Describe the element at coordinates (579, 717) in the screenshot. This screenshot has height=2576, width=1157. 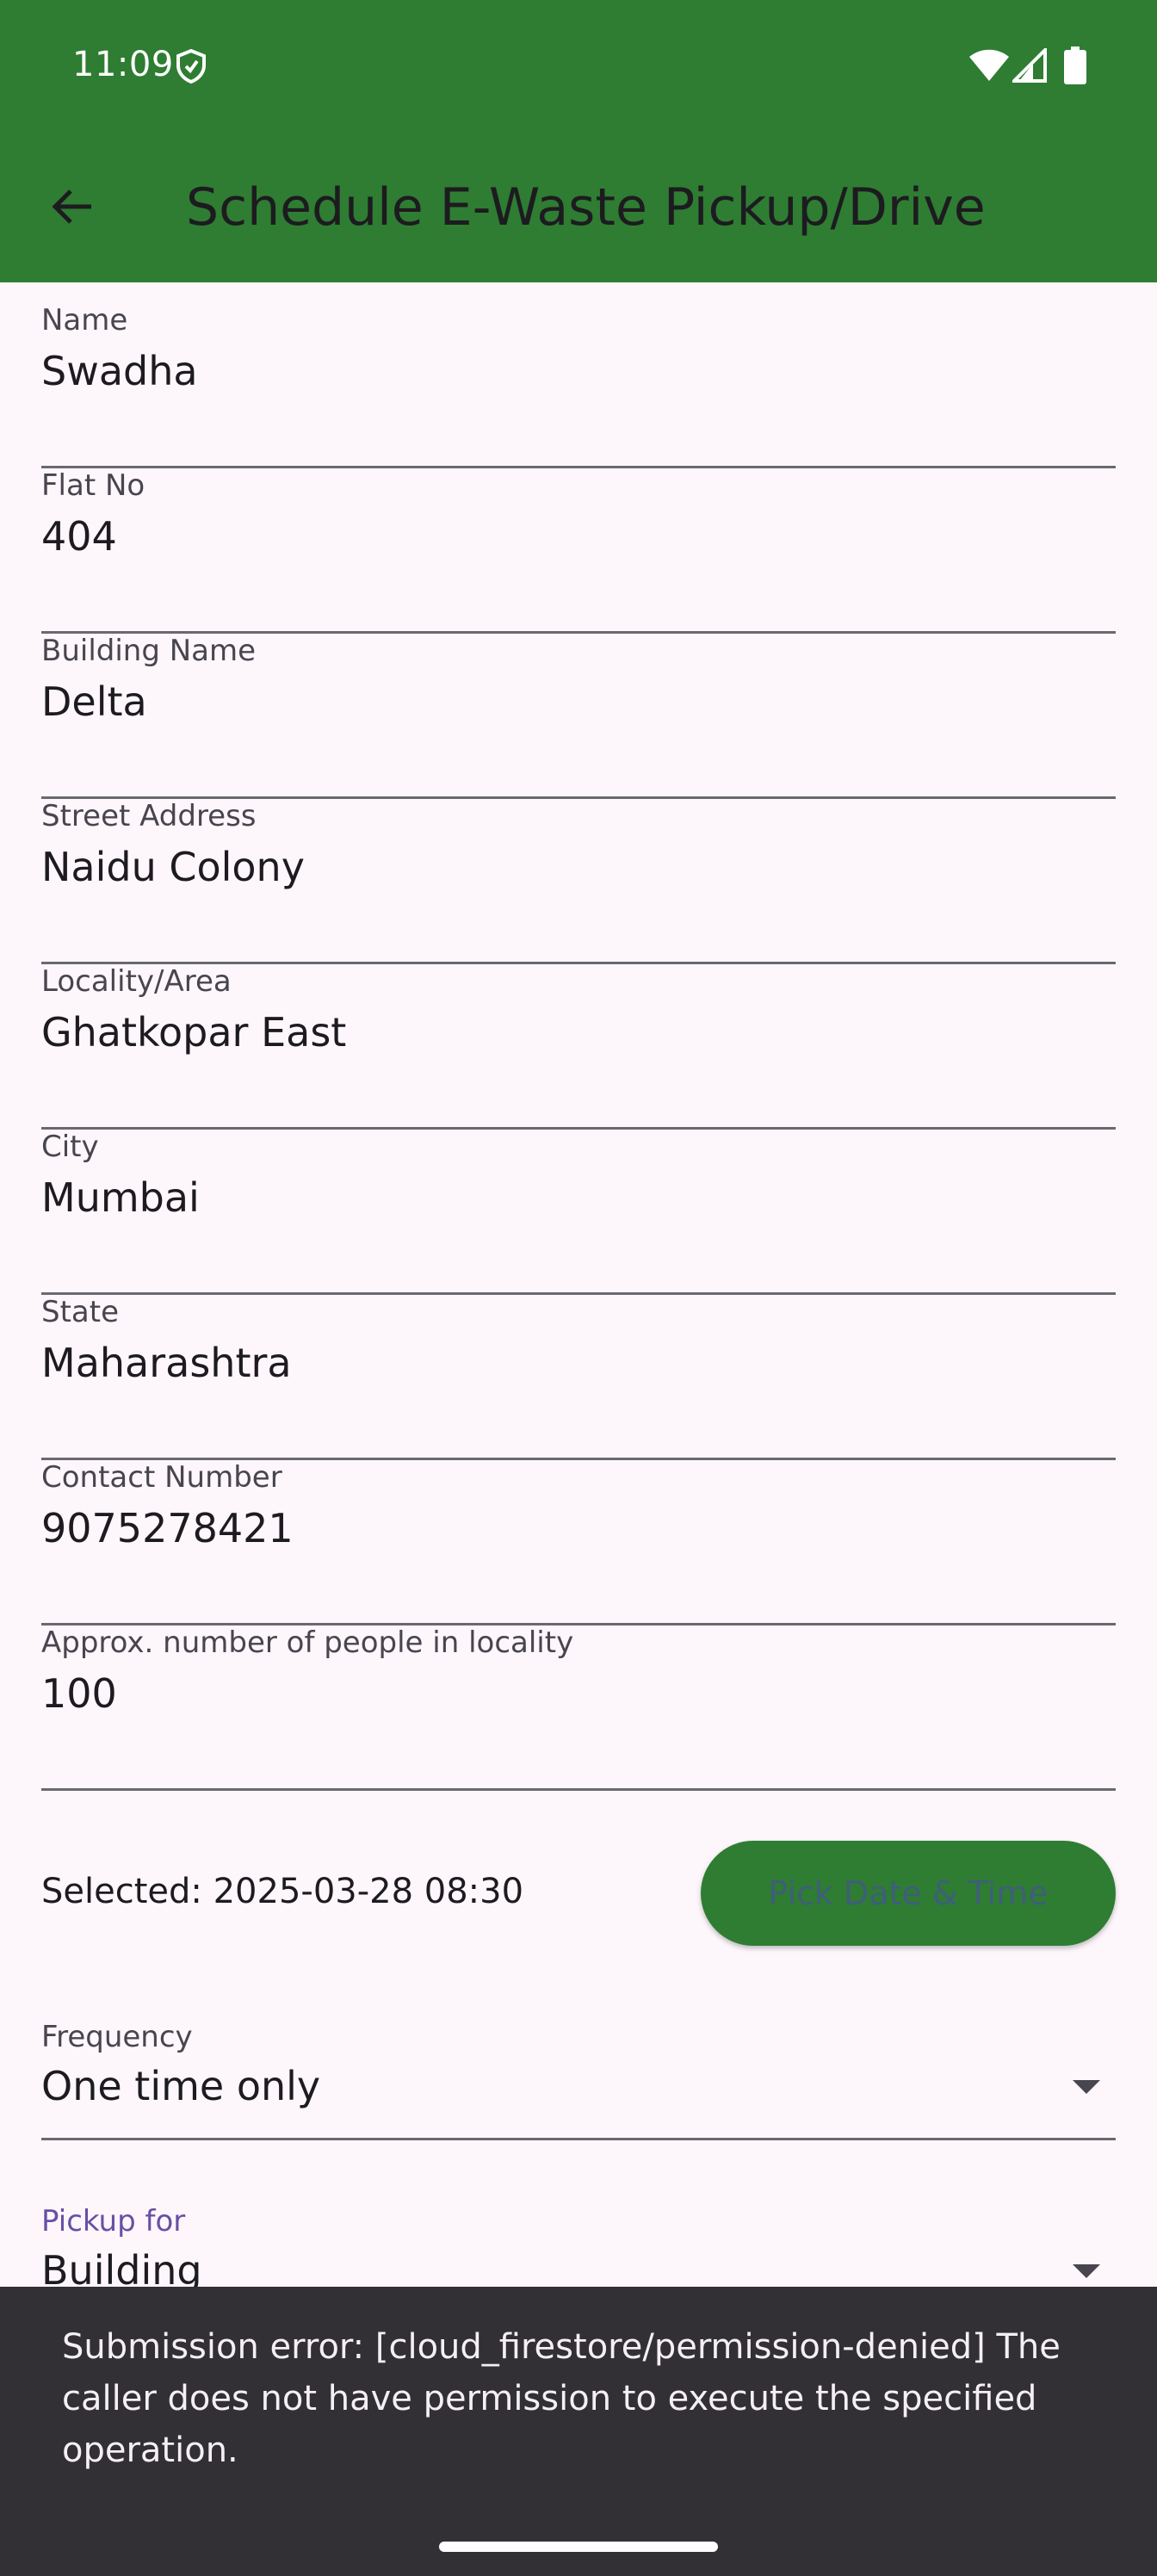
I see `building-name-field: Building Name Delta` at that location.